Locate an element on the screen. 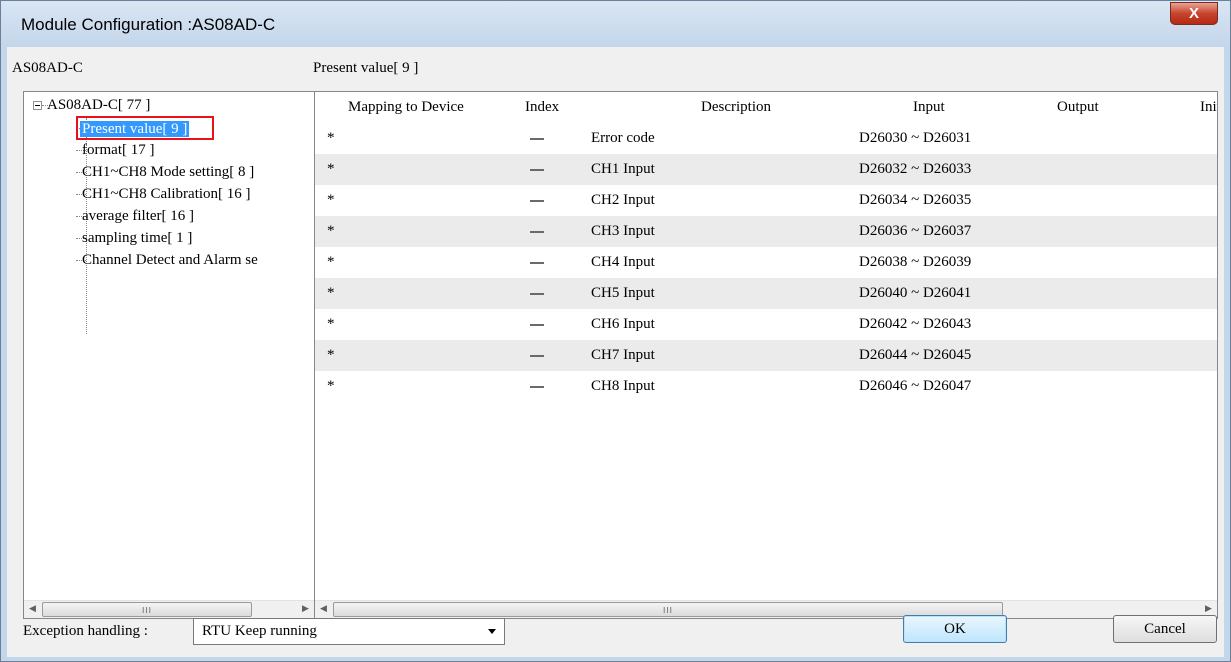 Image resolution: width=1231 pixels, height=662 pixels. column-header-init: Init is located at coordinates (1208, 107).